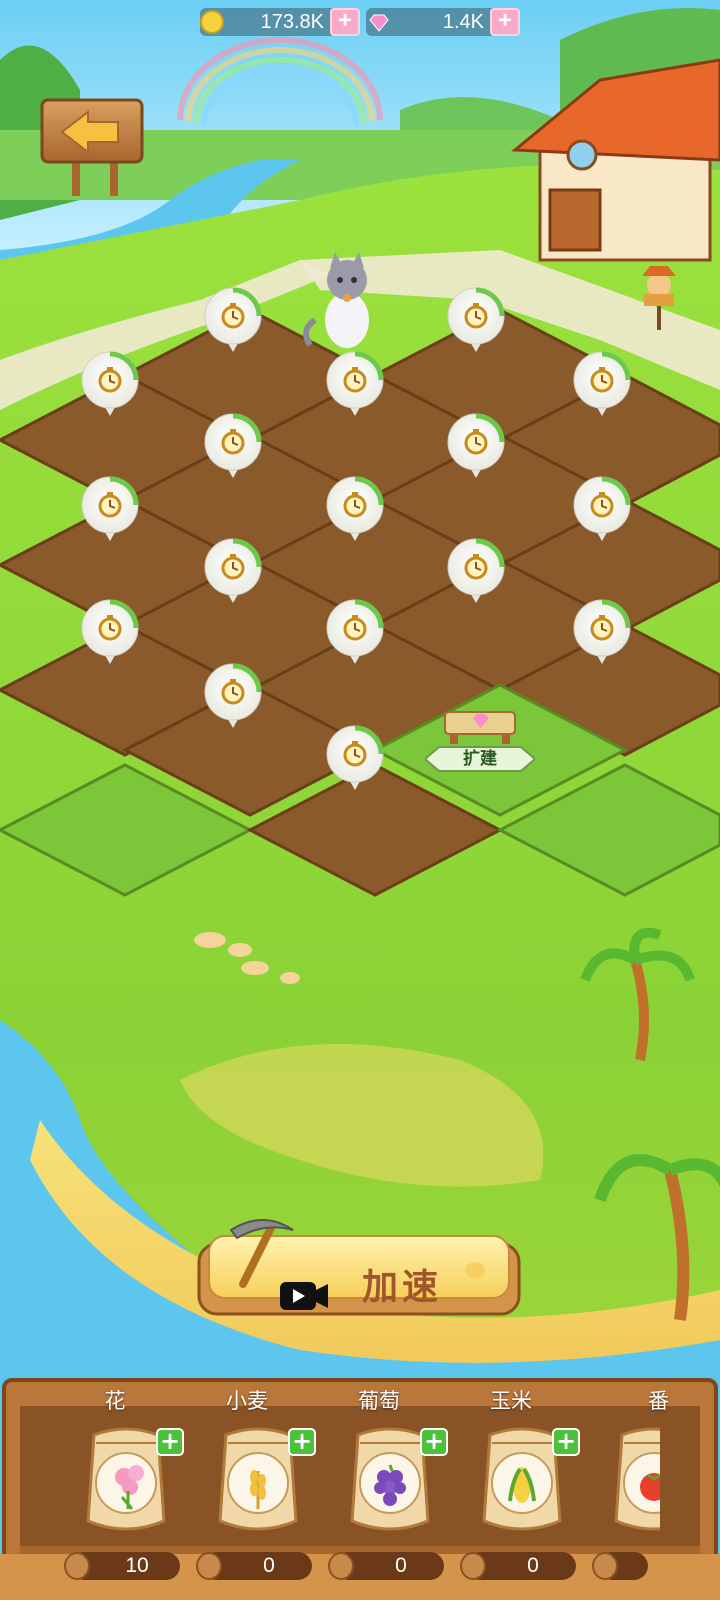 This screenshot has height=1604, width=720. What do you see at coordinates (480, 759) in the screenshot?
I see `expand-label: 扩建` at bounding box center [480, 759].